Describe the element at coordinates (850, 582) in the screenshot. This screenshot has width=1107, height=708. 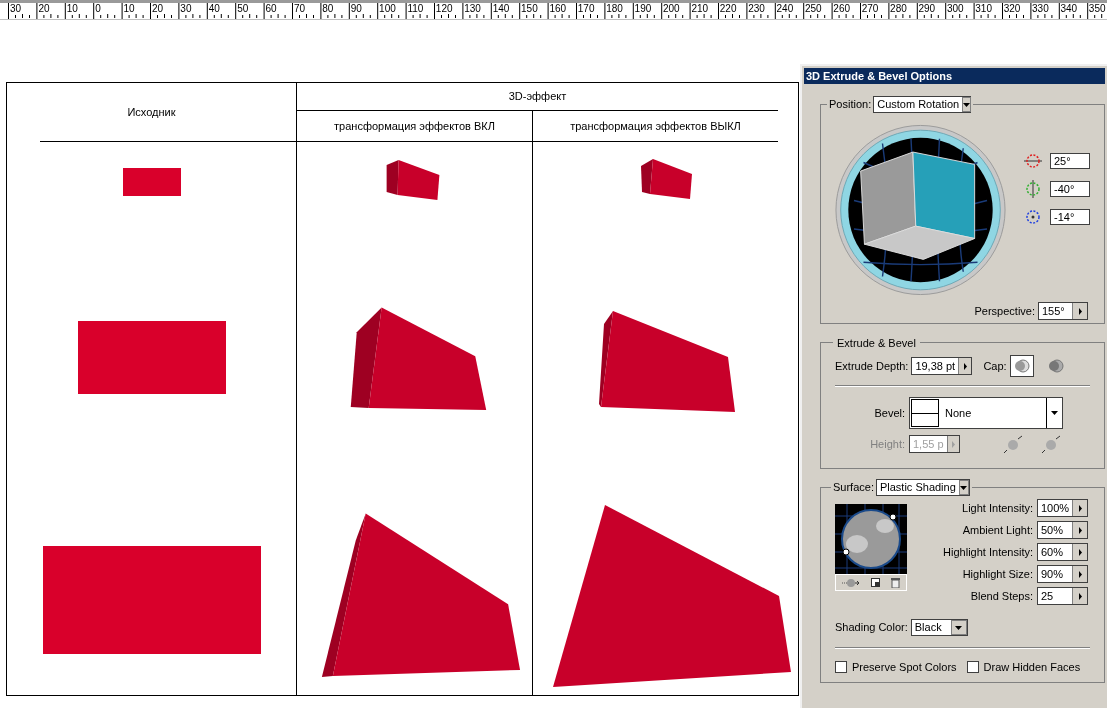
I see `light-move-icon` at that location.